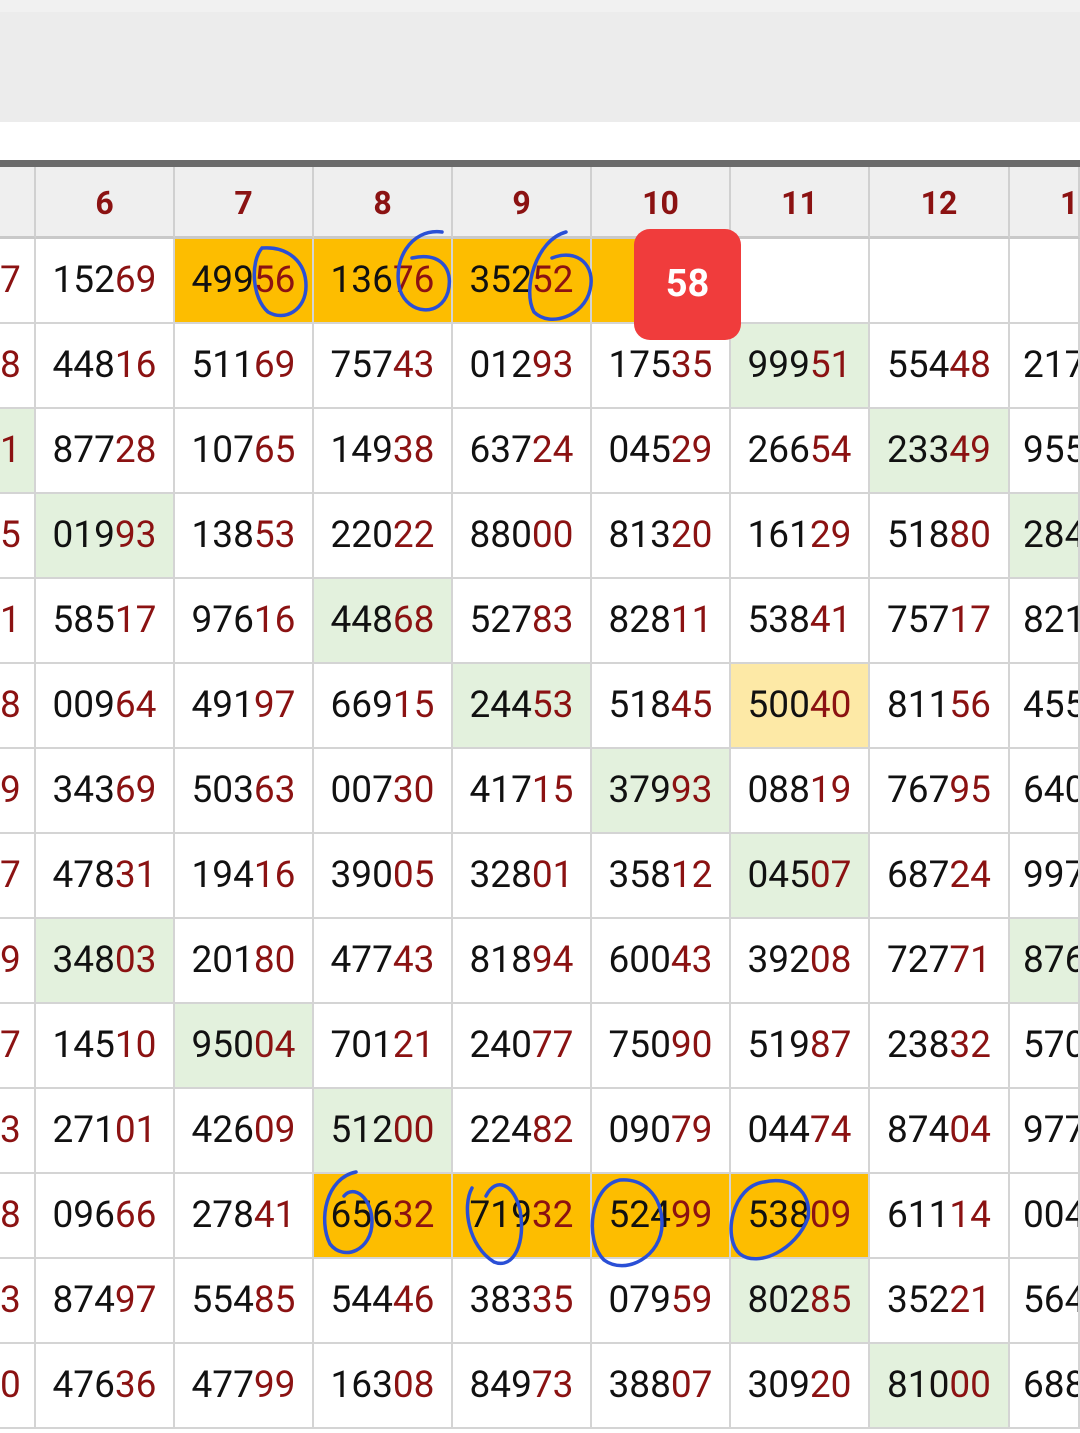  What do you see at coordinates (105, 621) in the screenshot?
I see `result-cell: 58517` at bounding box center [105, 621].